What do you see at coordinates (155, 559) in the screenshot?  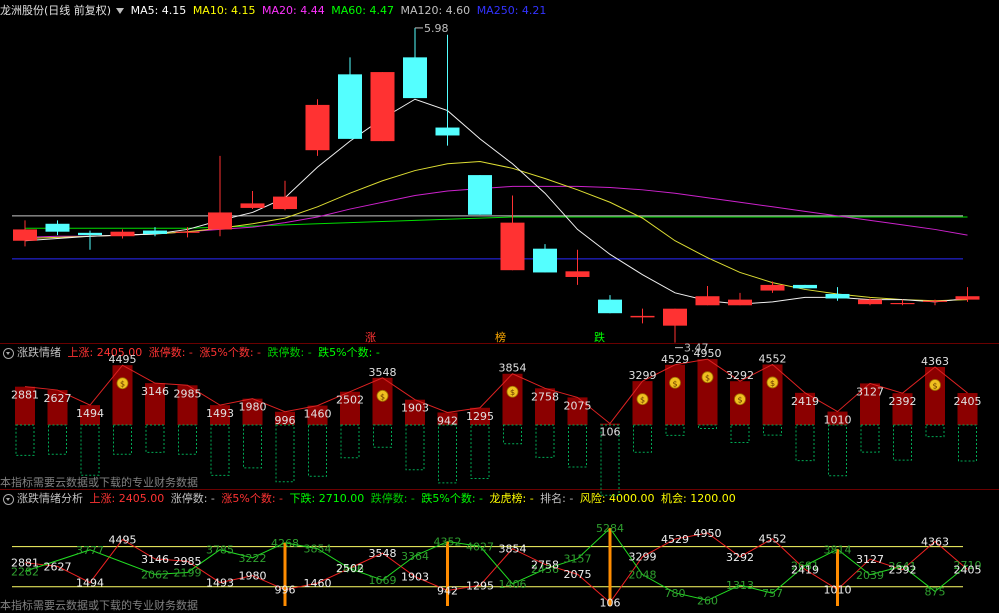 I see `up-value-label: 3146` at bounding box center [155, 559].